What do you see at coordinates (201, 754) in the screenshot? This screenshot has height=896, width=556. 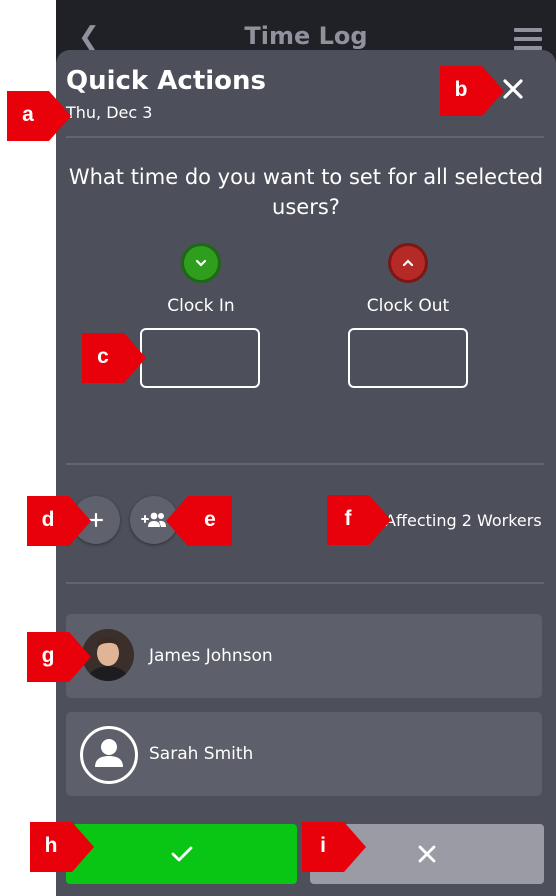 I see `worker-name: Sarah Smith` at bounding box center [201, 754].